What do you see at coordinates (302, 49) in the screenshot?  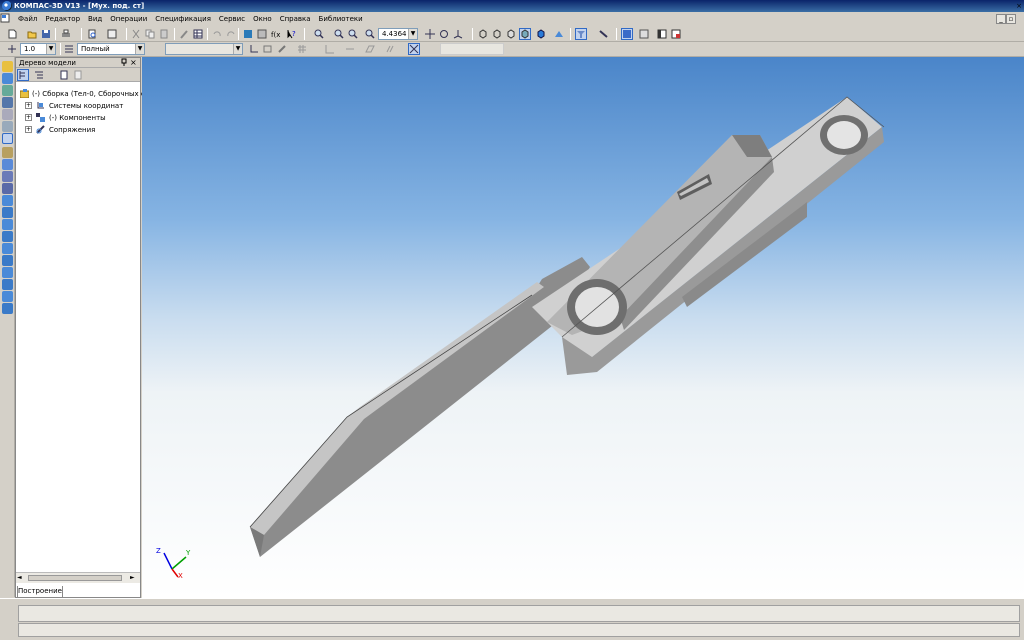 I see `grid-icon` at bounding box center [302, 49].